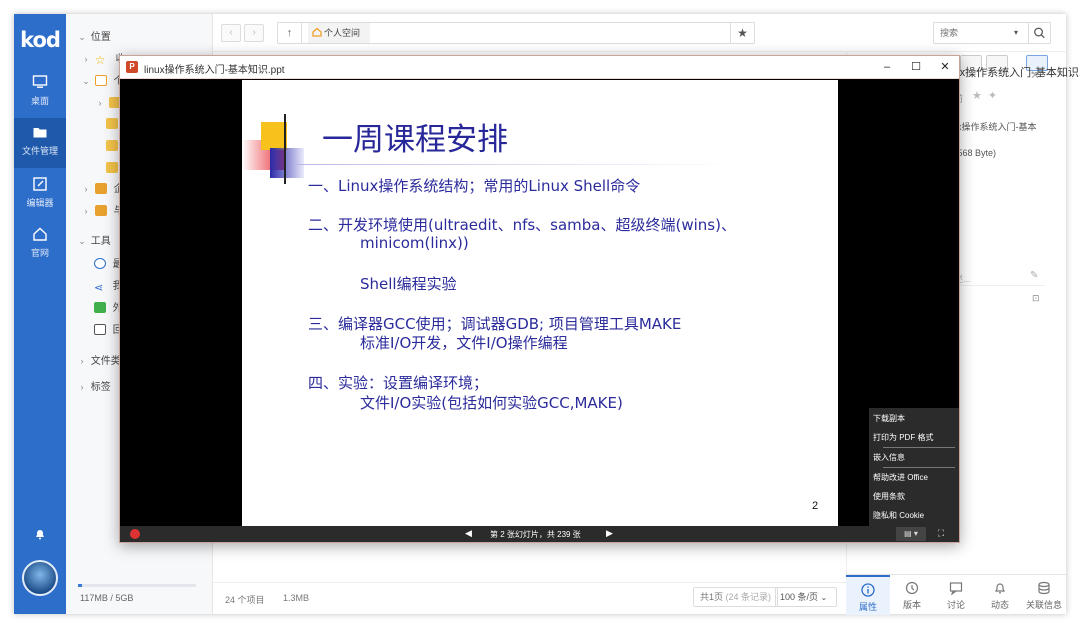 The height and width of the screenshot is (628, 1080). I want to click on slide-number: 2, so click(815, 506).